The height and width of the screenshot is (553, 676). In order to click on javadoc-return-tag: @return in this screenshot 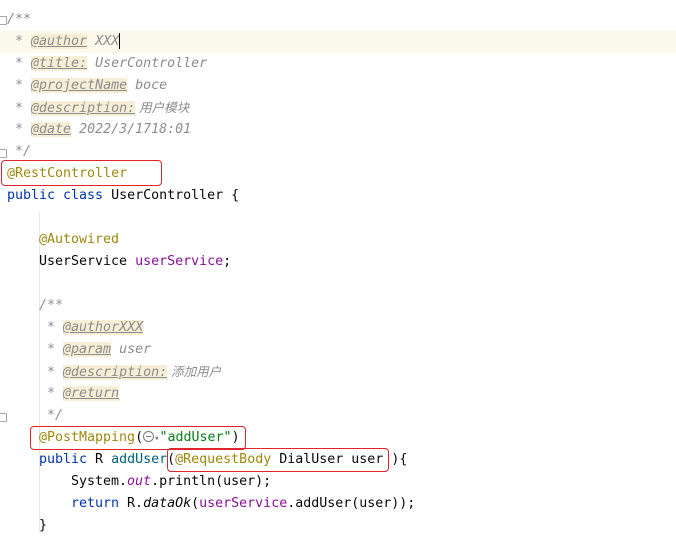, I will do `click(91, 393)`.